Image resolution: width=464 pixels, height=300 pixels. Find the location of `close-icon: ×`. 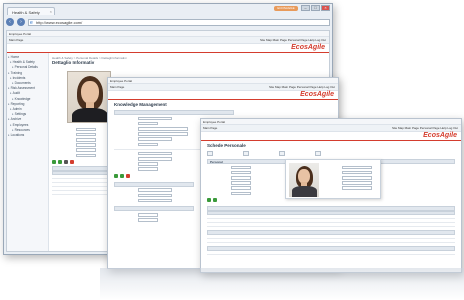

close-icon: × is located at coordinates (325, 8).